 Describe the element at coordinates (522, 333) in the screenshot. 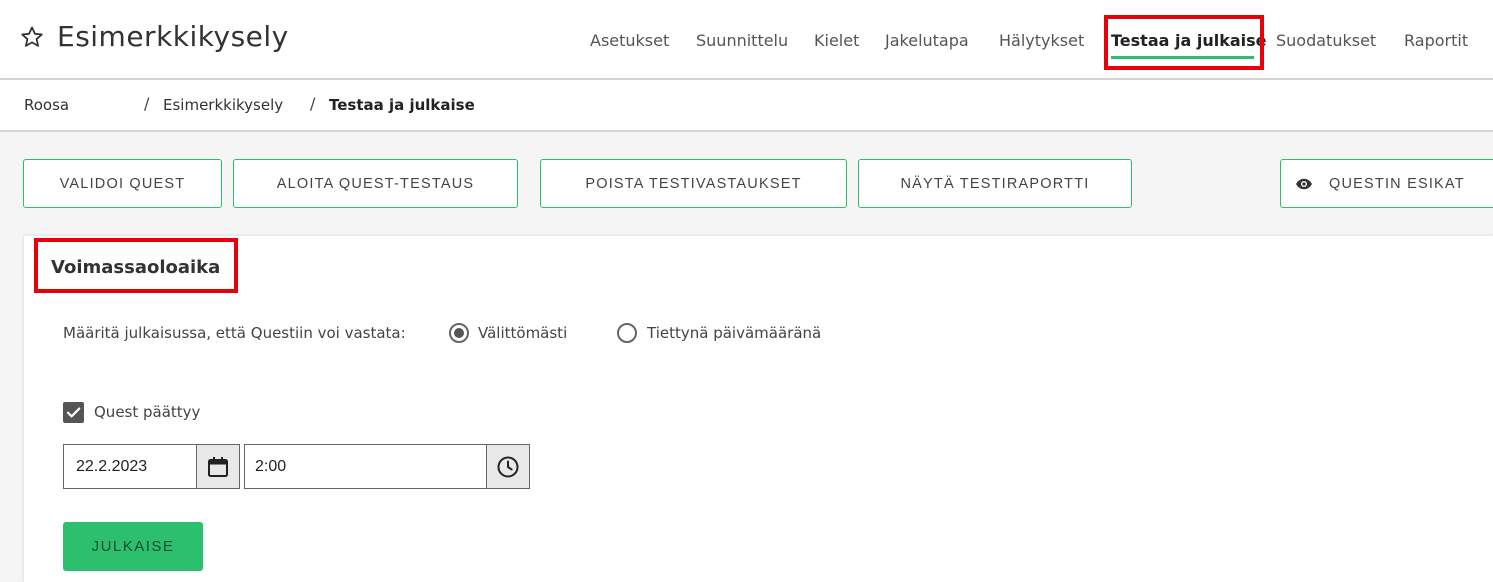

I see `radio-immediately-label: Välittömästi` at that location.